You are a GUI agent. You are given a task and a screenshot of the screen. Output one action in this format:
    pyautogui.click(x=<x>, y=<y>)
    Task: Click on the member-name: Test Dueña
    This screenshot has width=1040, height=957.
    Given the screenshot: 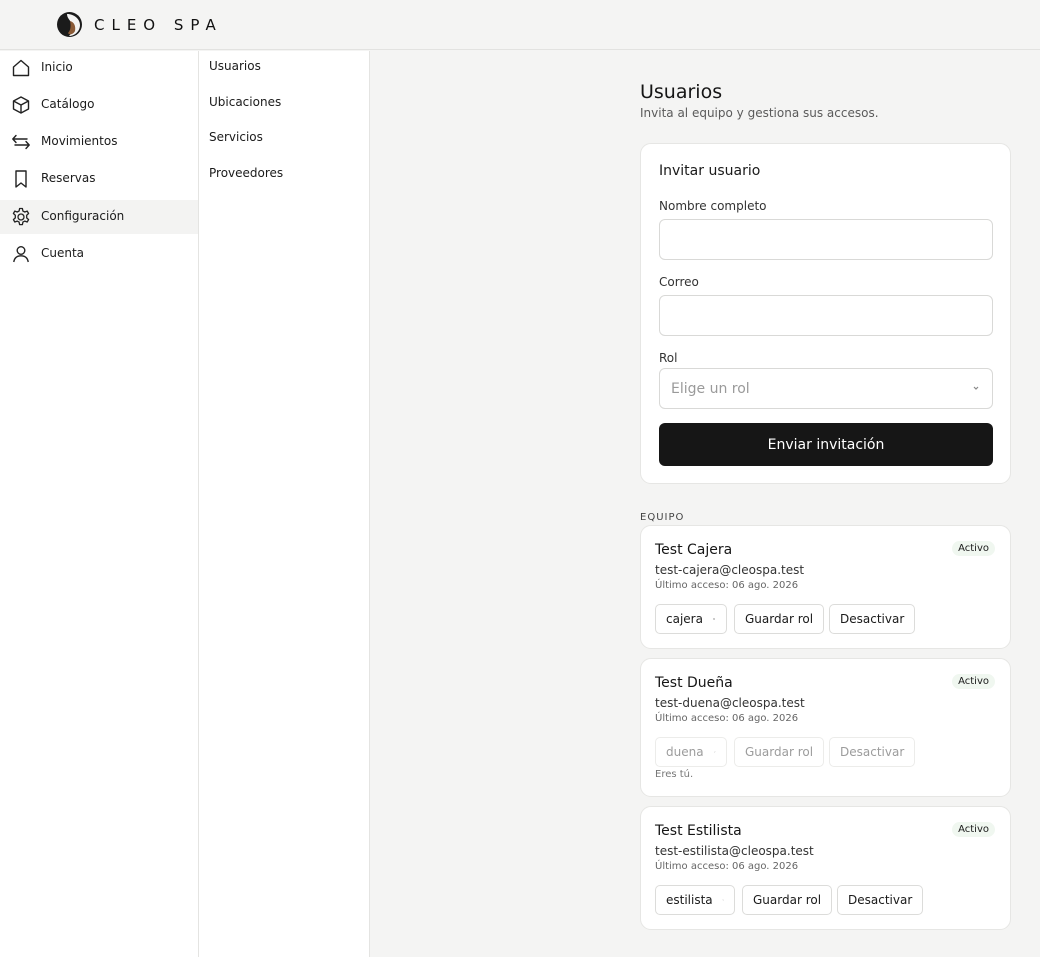 What is the action you would take?
    pyautogui.click(x=694, y=683)
    